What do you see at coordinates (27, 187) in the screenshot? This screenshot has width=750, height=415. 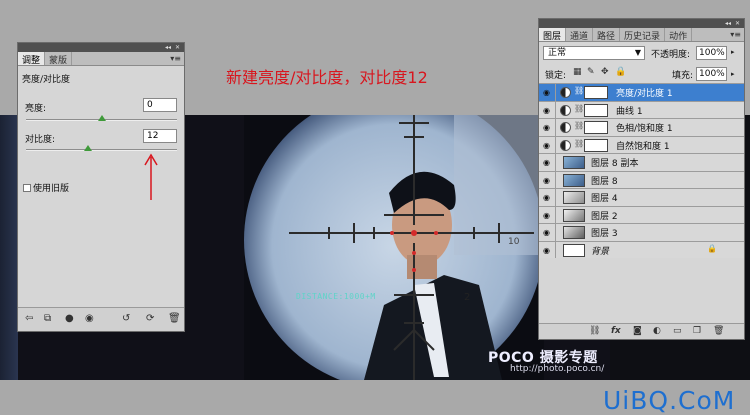 I see `use-legacy-checkbox` at bounding box center [27, 187].